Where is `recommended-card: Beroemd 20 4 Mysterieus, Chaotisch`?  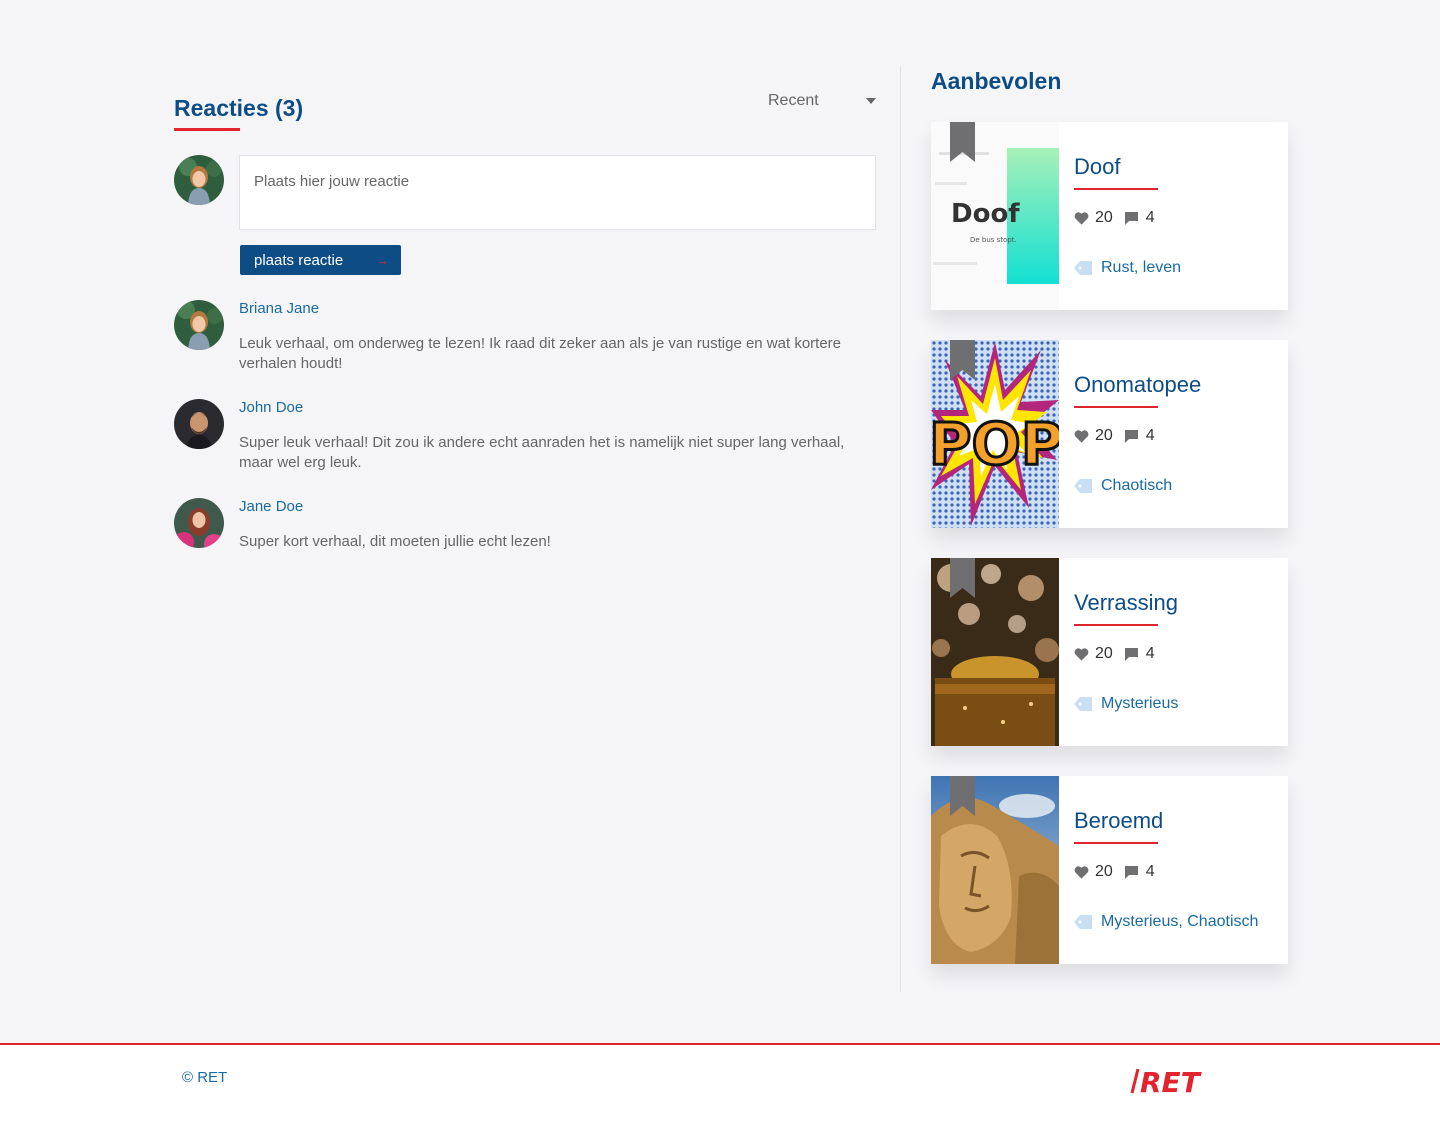
recommended-card: Beroemd 20 4 Mysterieus, Chaotisch is located at coordinates (1109, 870).